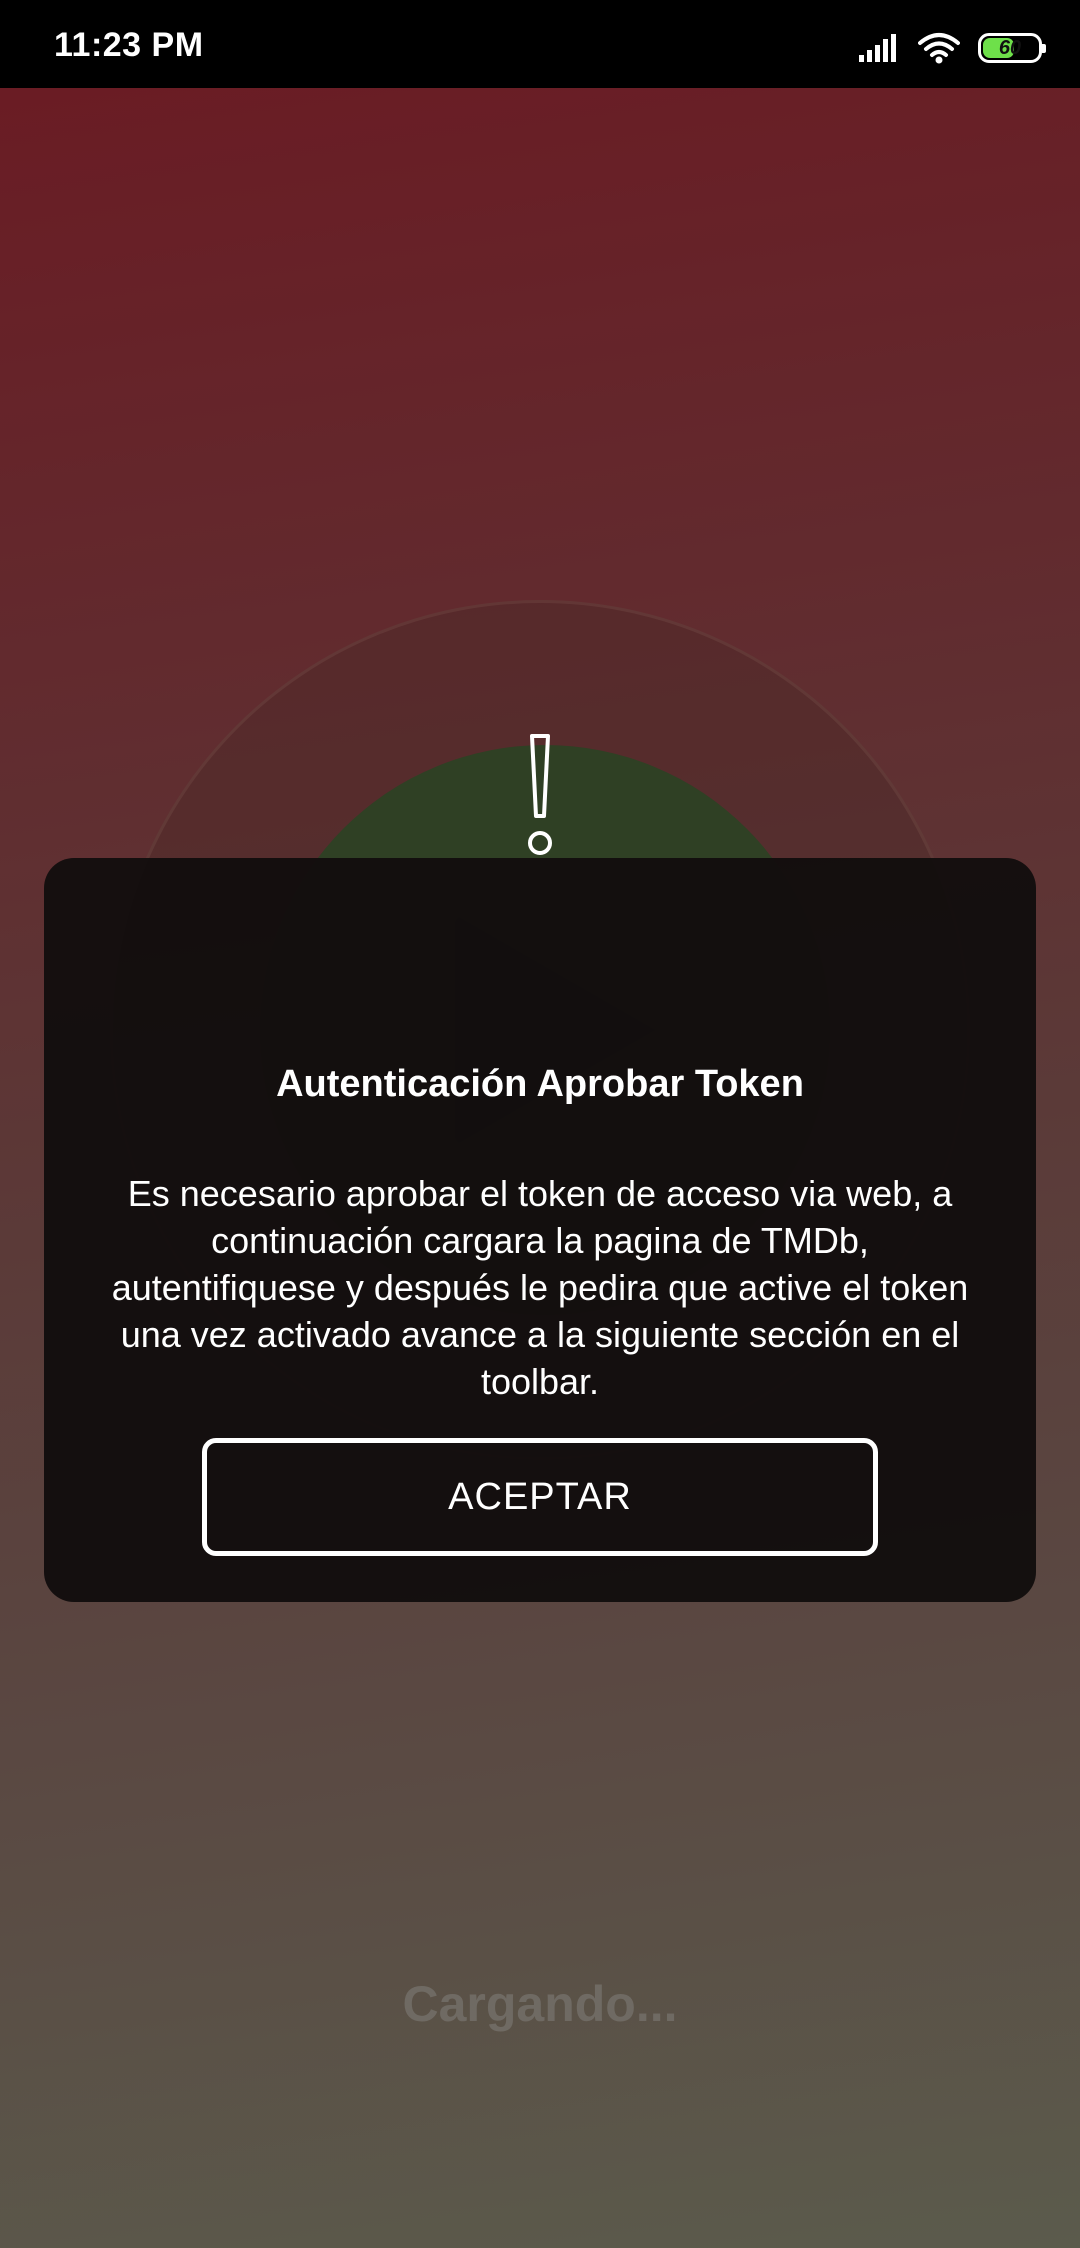  I want to click on battery-level: 60, so click(1010, 47).